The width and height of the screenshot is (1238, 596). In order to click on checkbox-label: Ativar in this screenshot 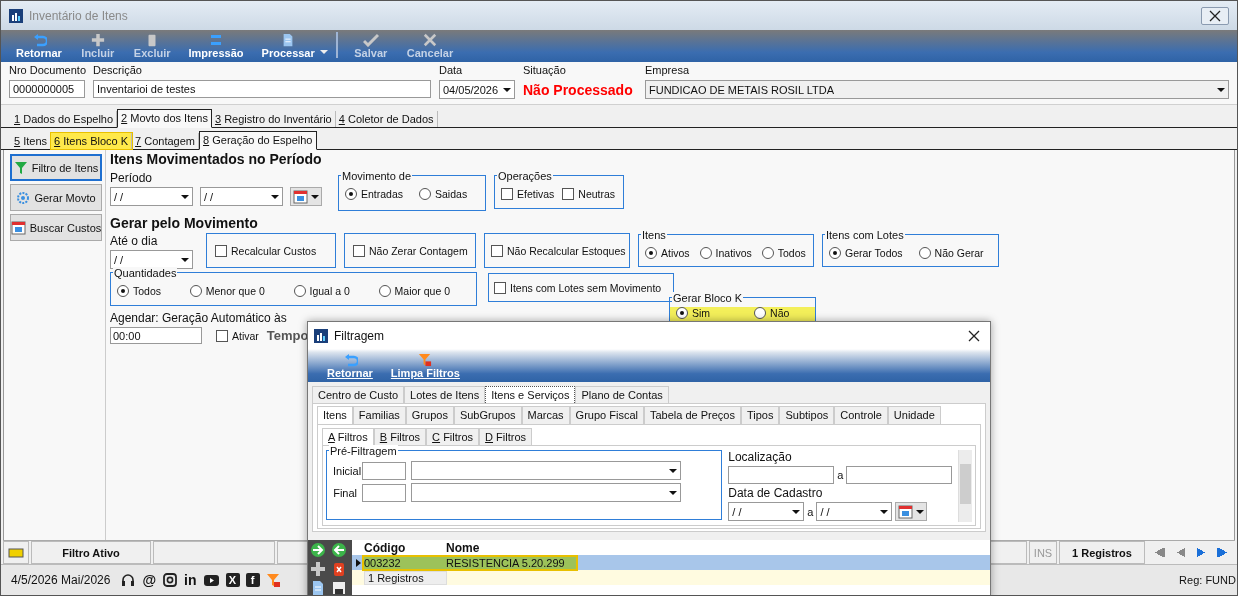, I will do `click(245, 335)`.